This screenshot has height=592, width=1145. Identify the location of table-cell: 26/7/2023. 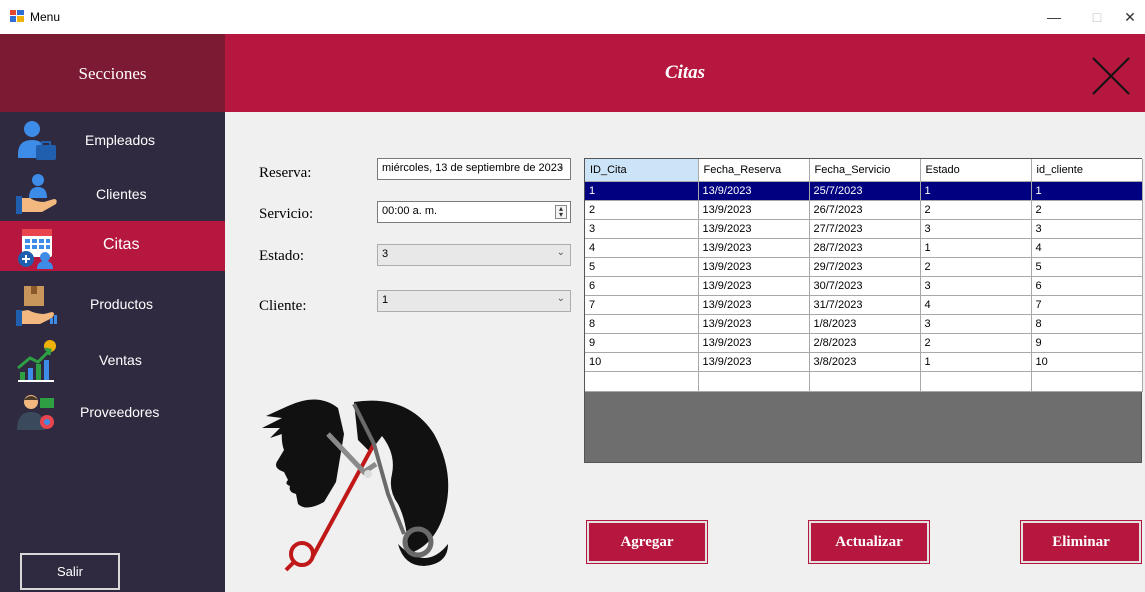
(865, 210).